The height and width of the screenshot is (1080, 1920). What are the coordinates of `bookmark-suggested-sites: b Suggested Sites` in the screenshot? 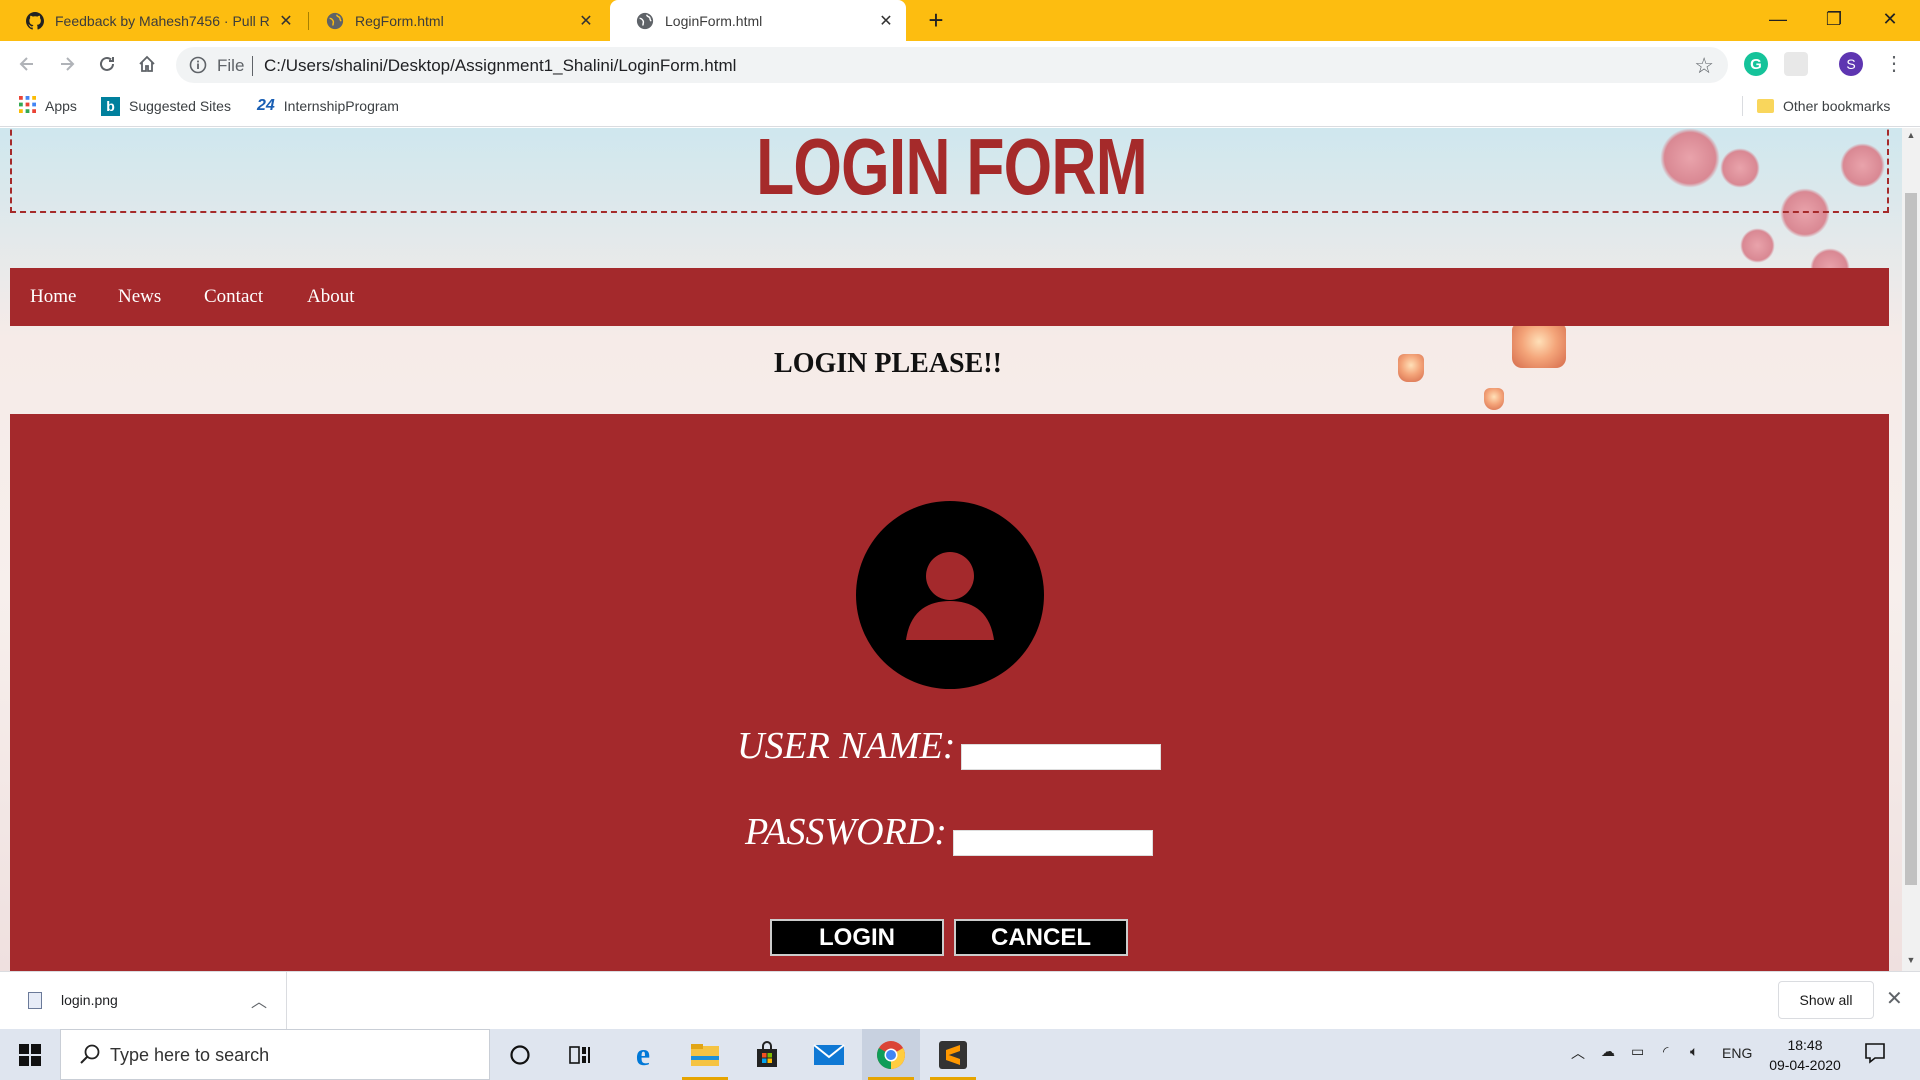 It's located at (166, 106).